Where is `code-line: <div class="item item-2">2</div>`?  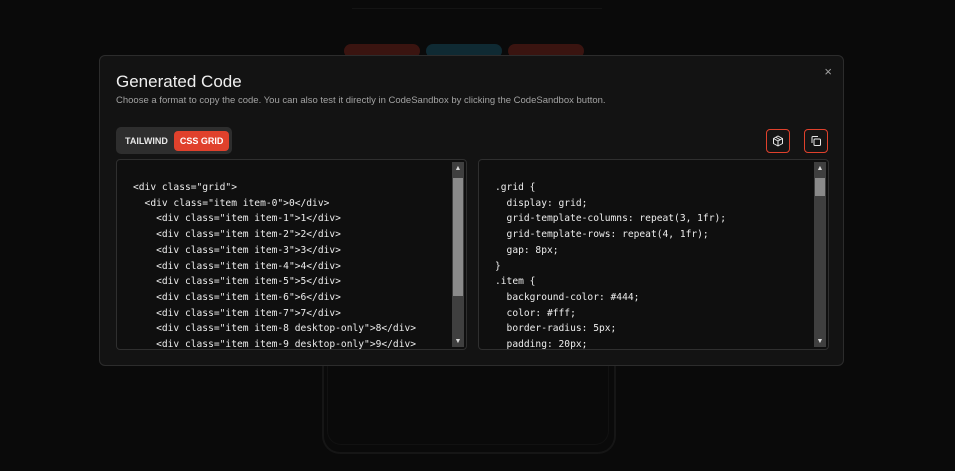
code-line: <div class="item item-2">2</div> is located at coordinates (237, 235).